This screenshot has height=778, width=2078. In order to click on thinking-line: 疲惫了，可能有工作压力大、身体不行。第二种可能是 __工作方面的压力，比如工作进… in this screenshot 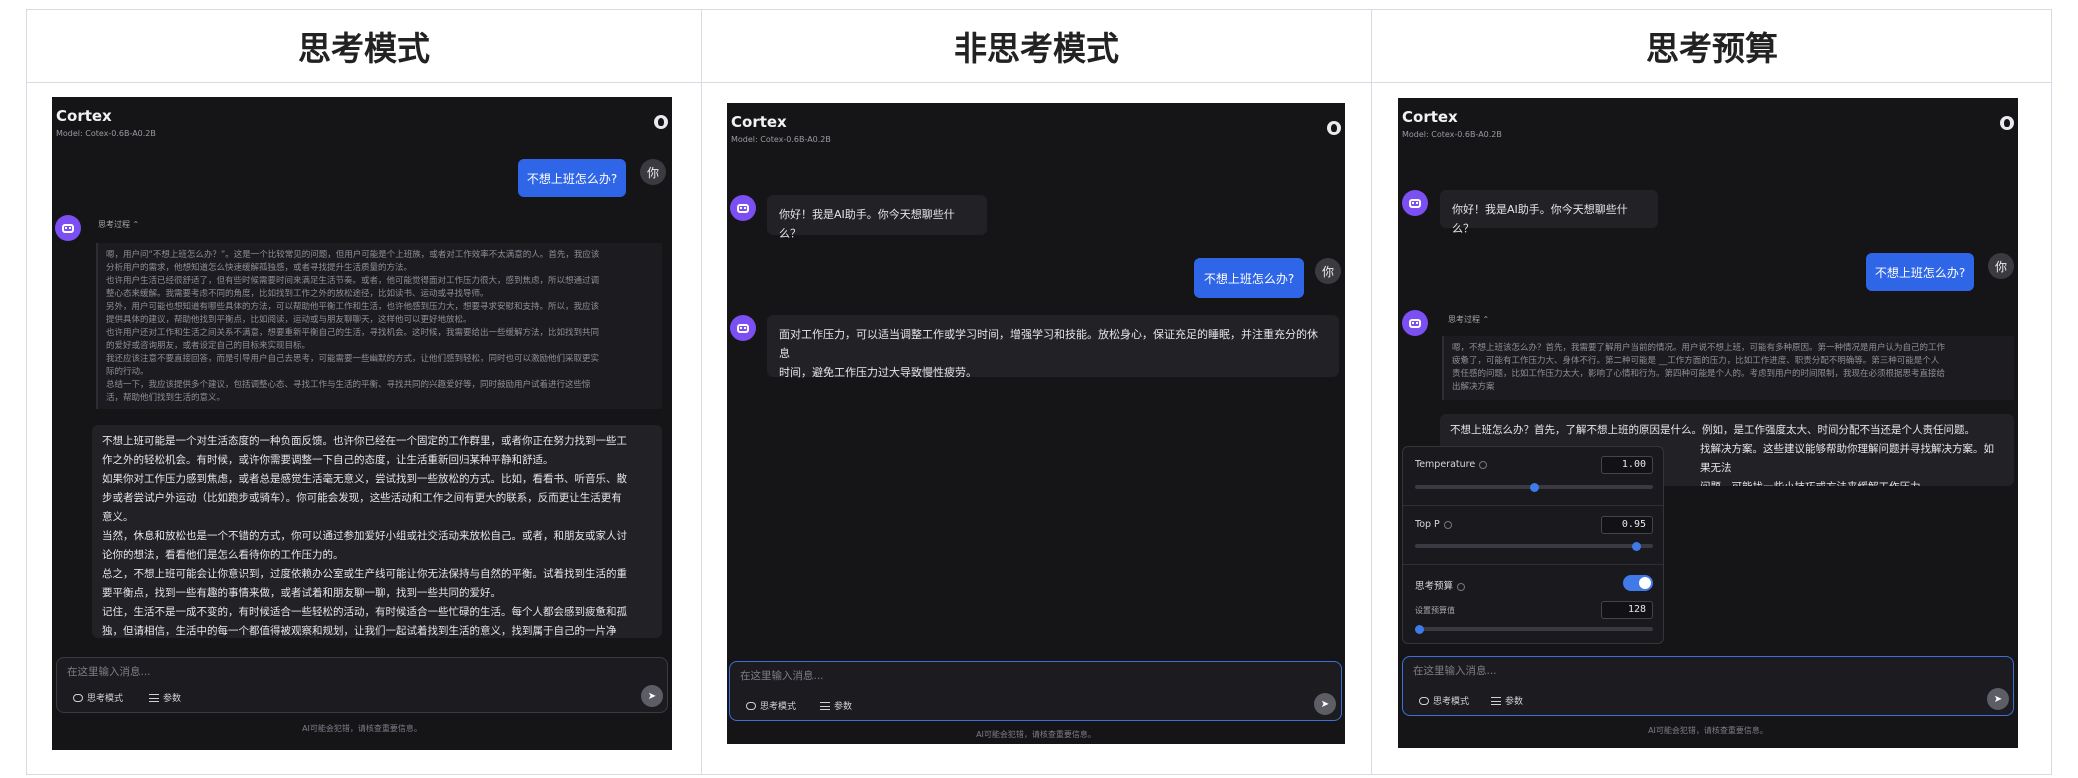, I will do `click(1696, 361)`.